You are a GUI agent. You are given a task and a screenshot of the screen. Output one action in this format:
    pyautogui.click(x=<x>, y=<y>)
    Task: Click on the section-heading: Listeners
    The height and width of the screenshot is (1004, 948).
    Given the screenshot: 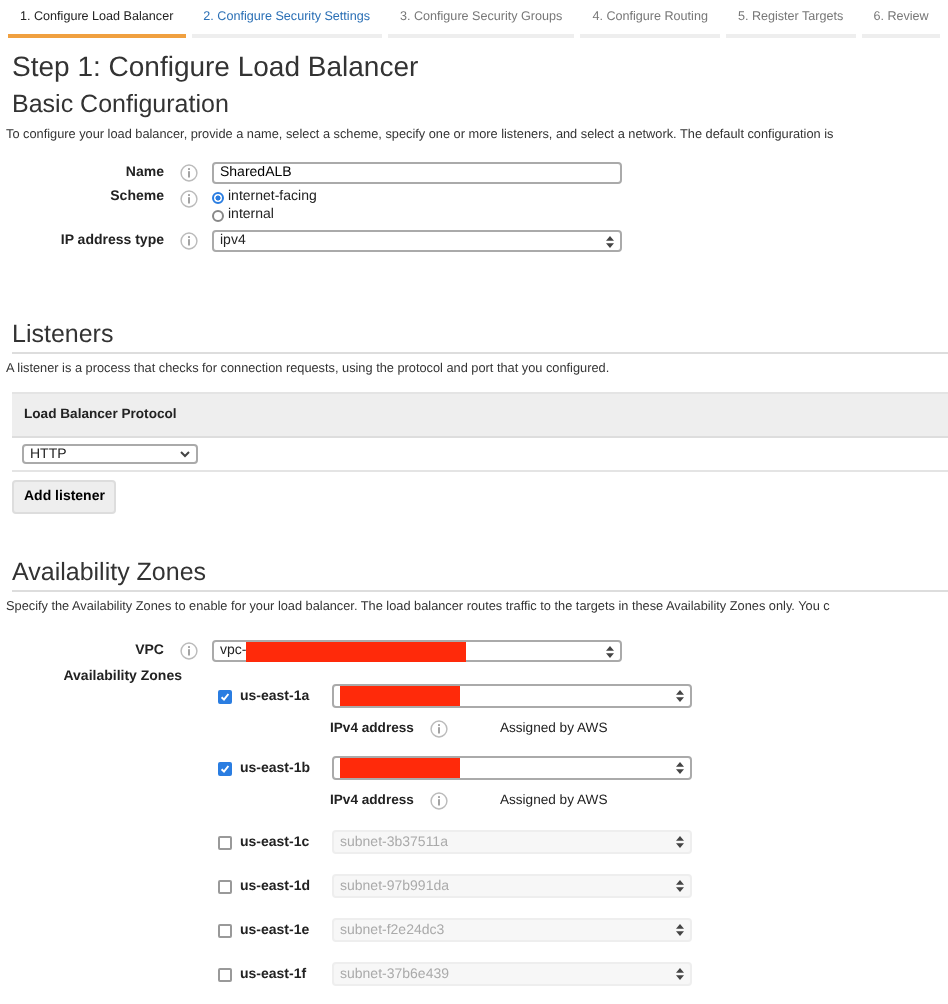 What is the action you would take?
    pyautogui.click(x=64, y=334)
    